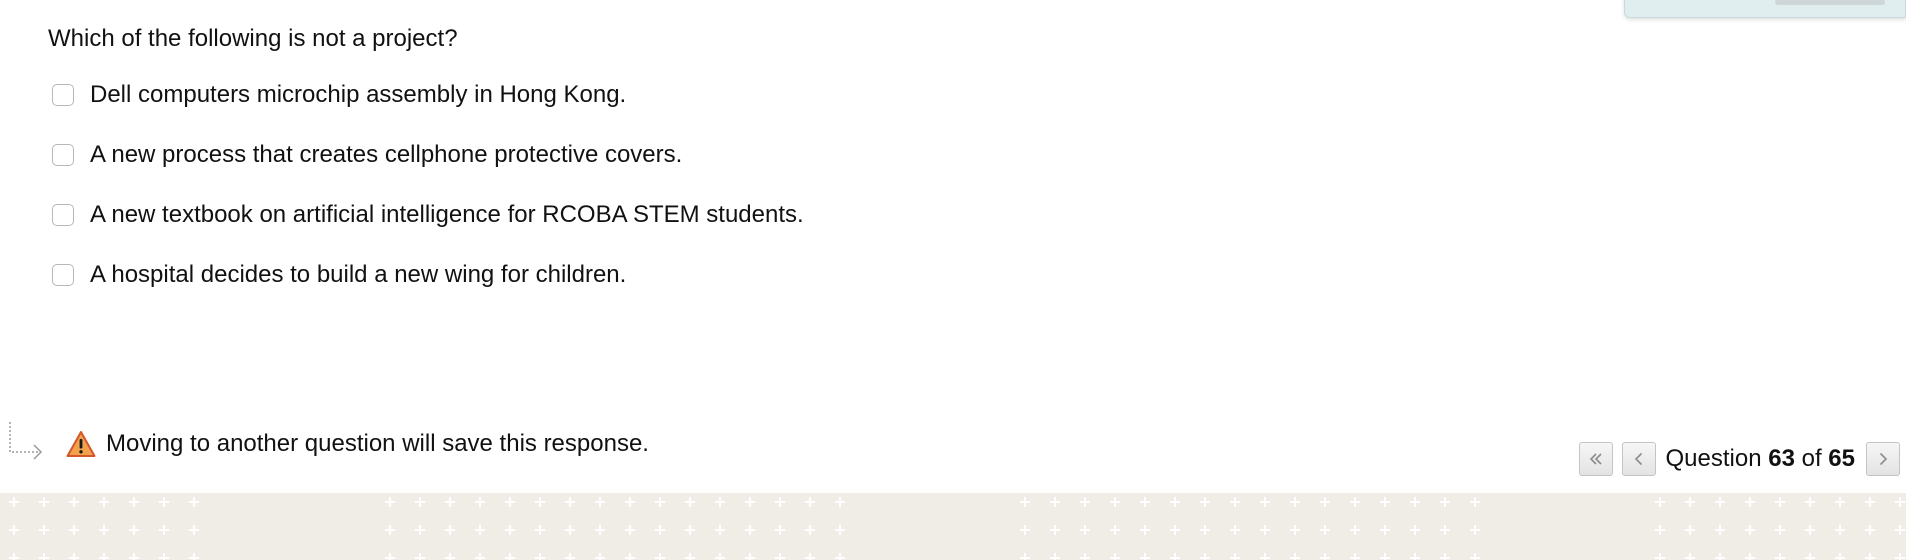  Describe the element at coordinates (81, 444) in the screenshot. I see `warning-triangle-icon` at that location.